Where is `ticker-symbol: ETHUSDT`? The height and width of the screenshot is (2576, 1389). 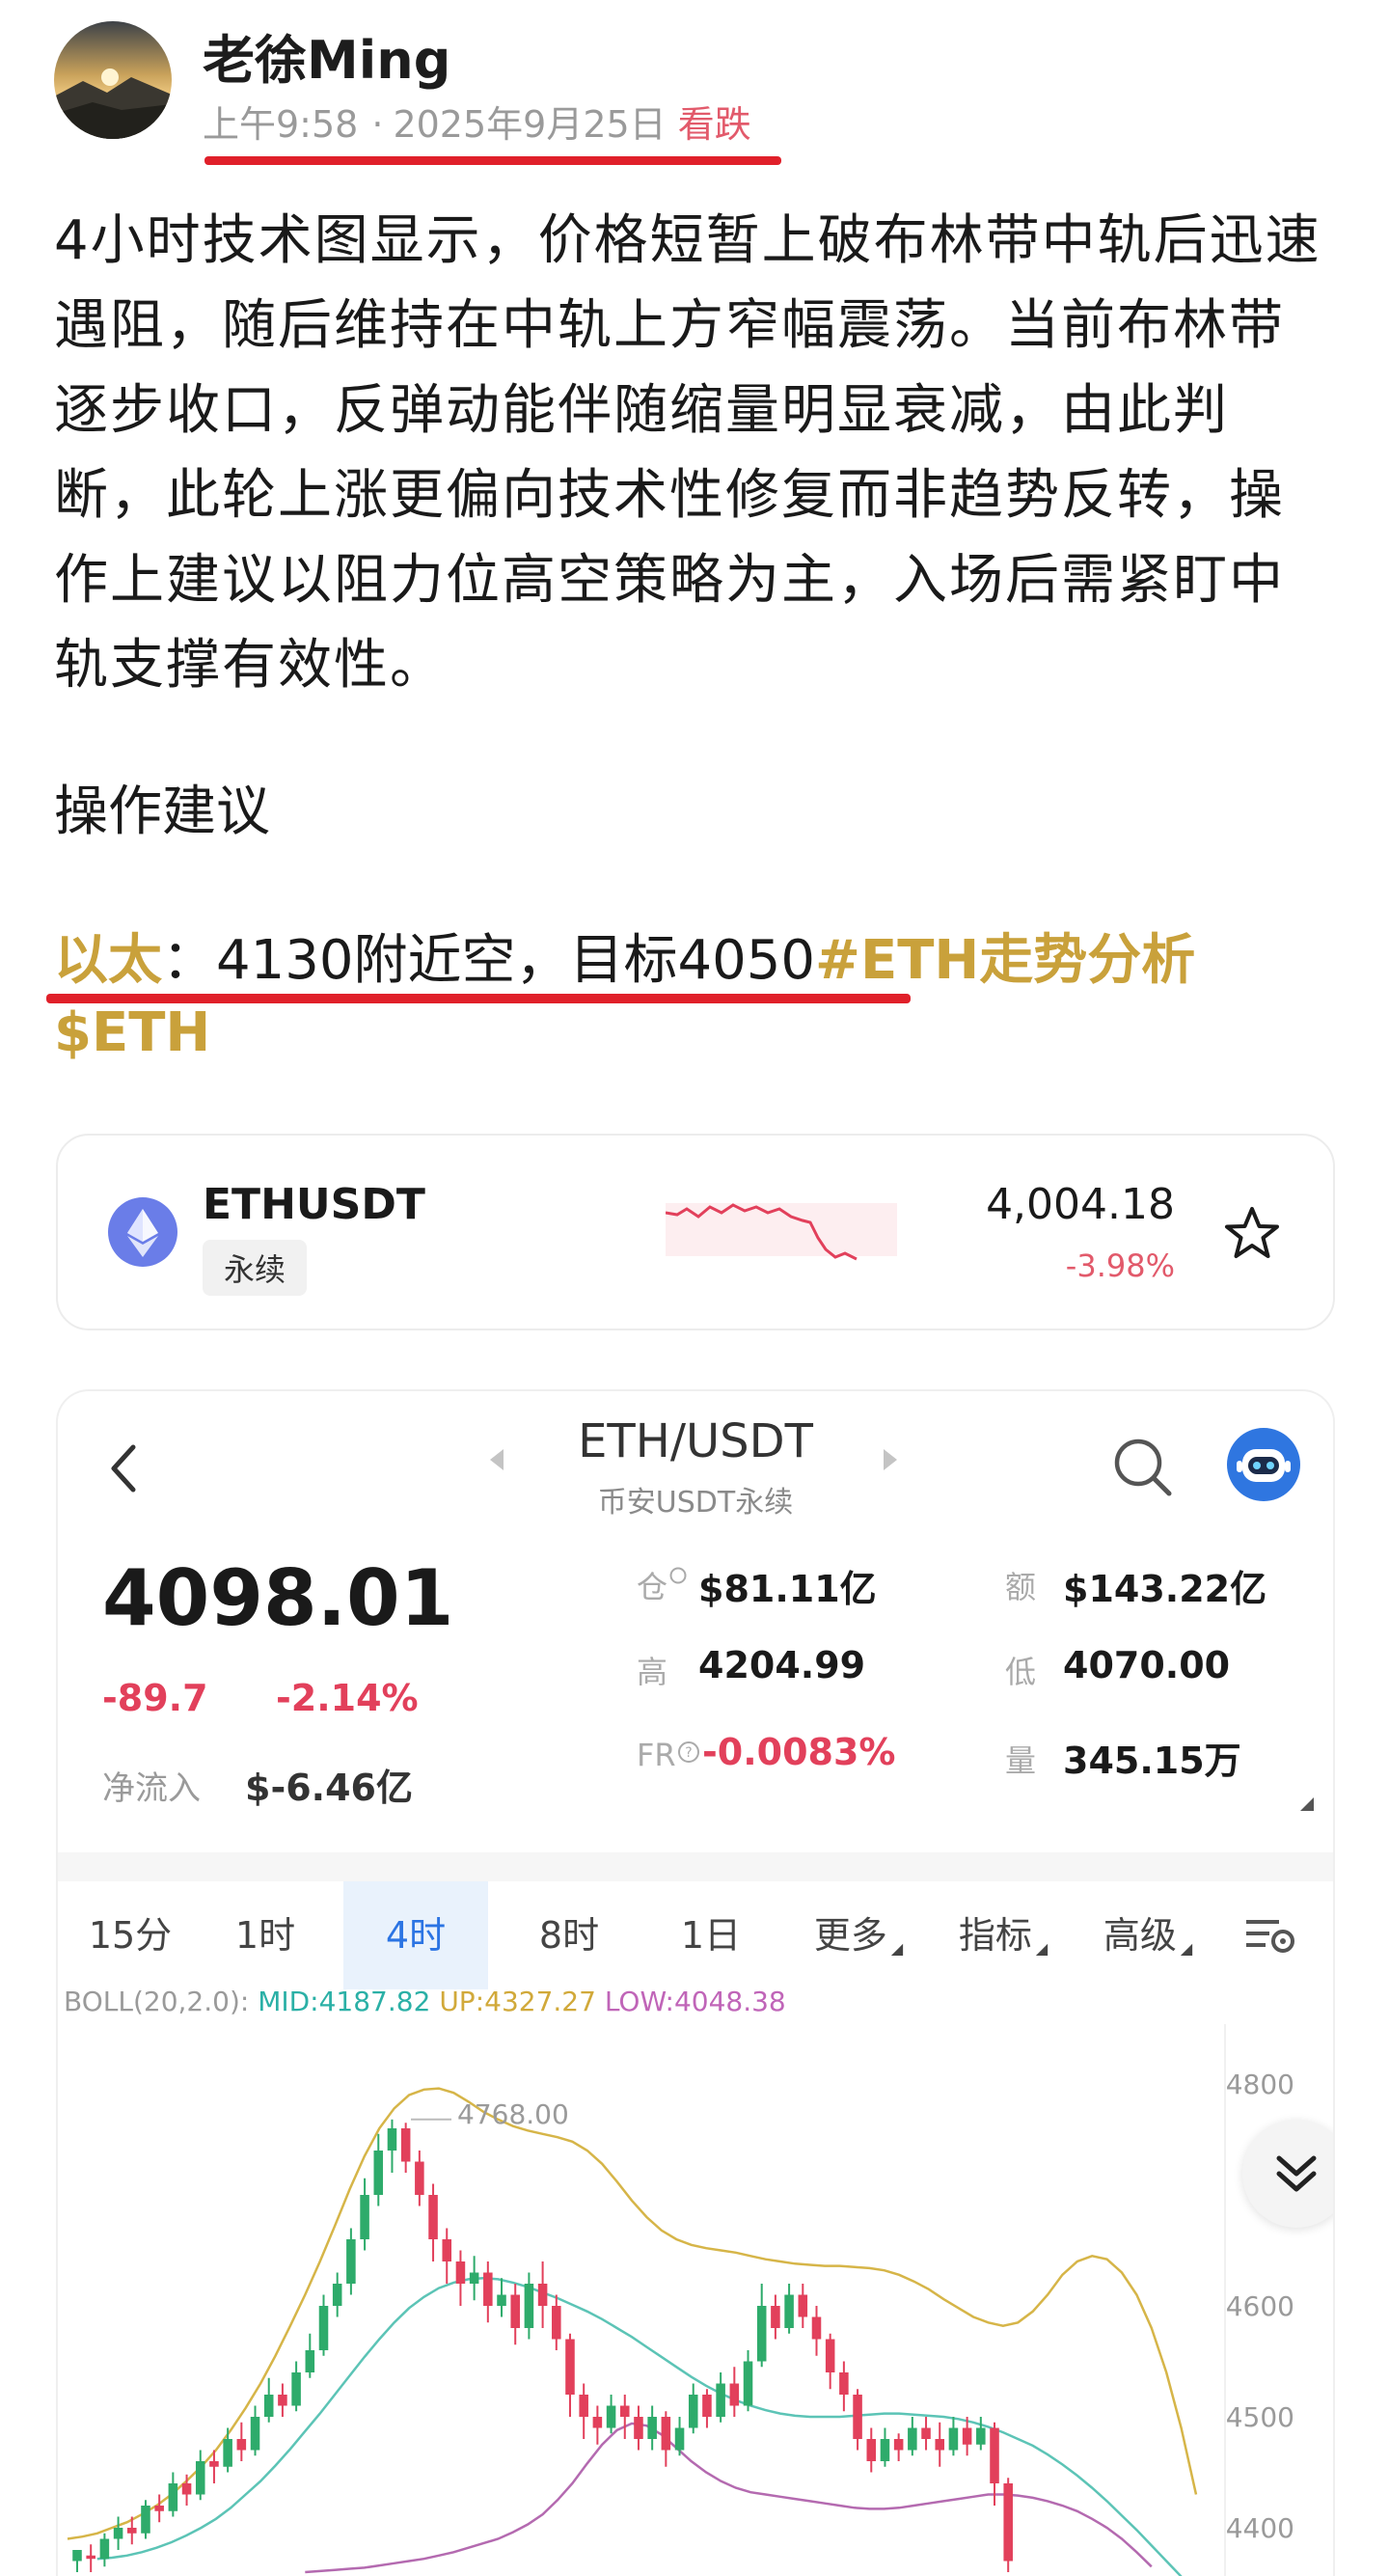
ticker-symbol: ETHUSDT is located at coordinates (314, 1204).